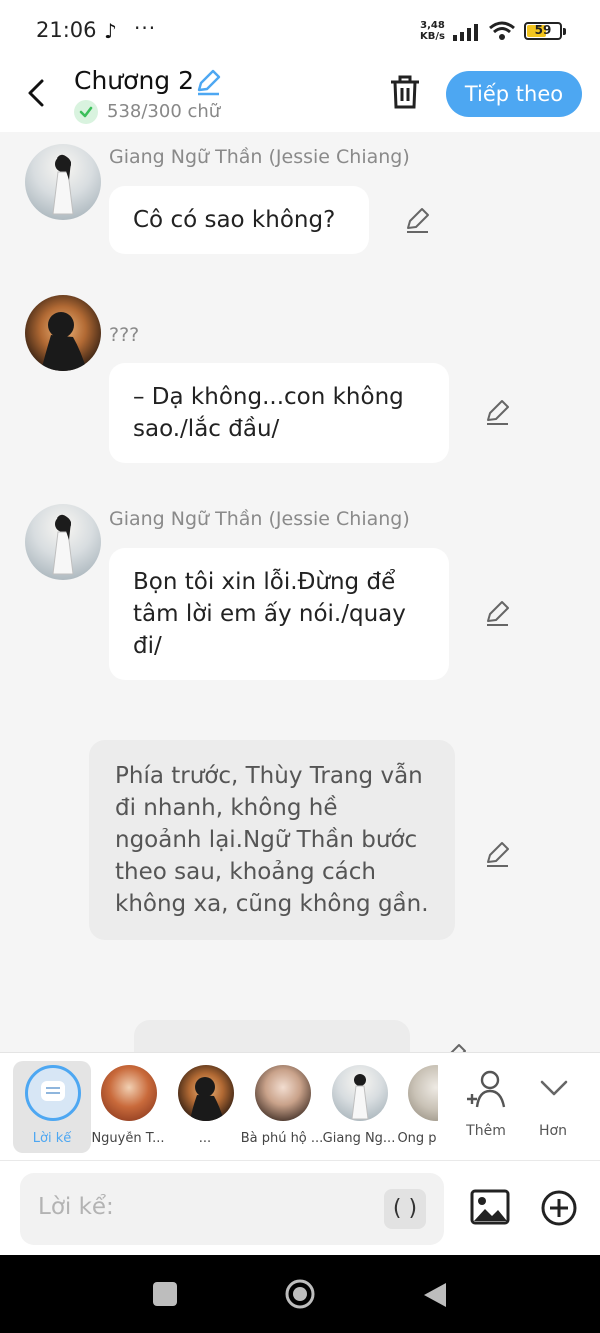  Describe the element at coordinates (487, 1089) in the screenshot. I see `add-character-icon` at that location.